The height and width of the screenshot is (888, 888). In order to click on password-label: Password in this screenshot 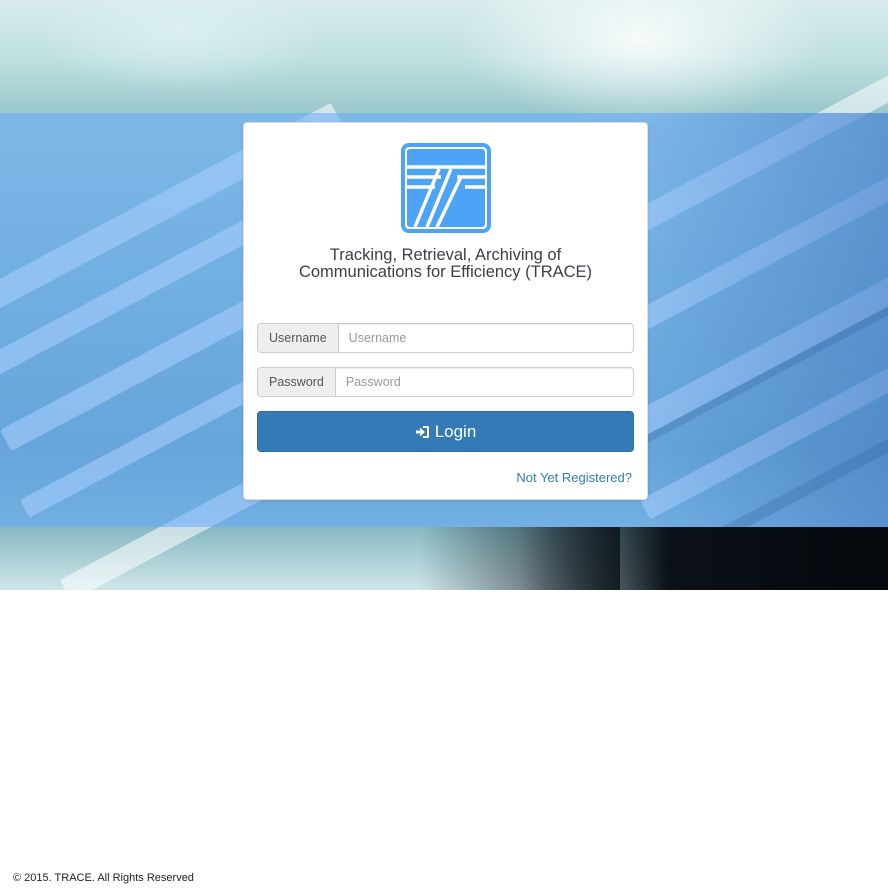, I will do `click(296, 382)`.